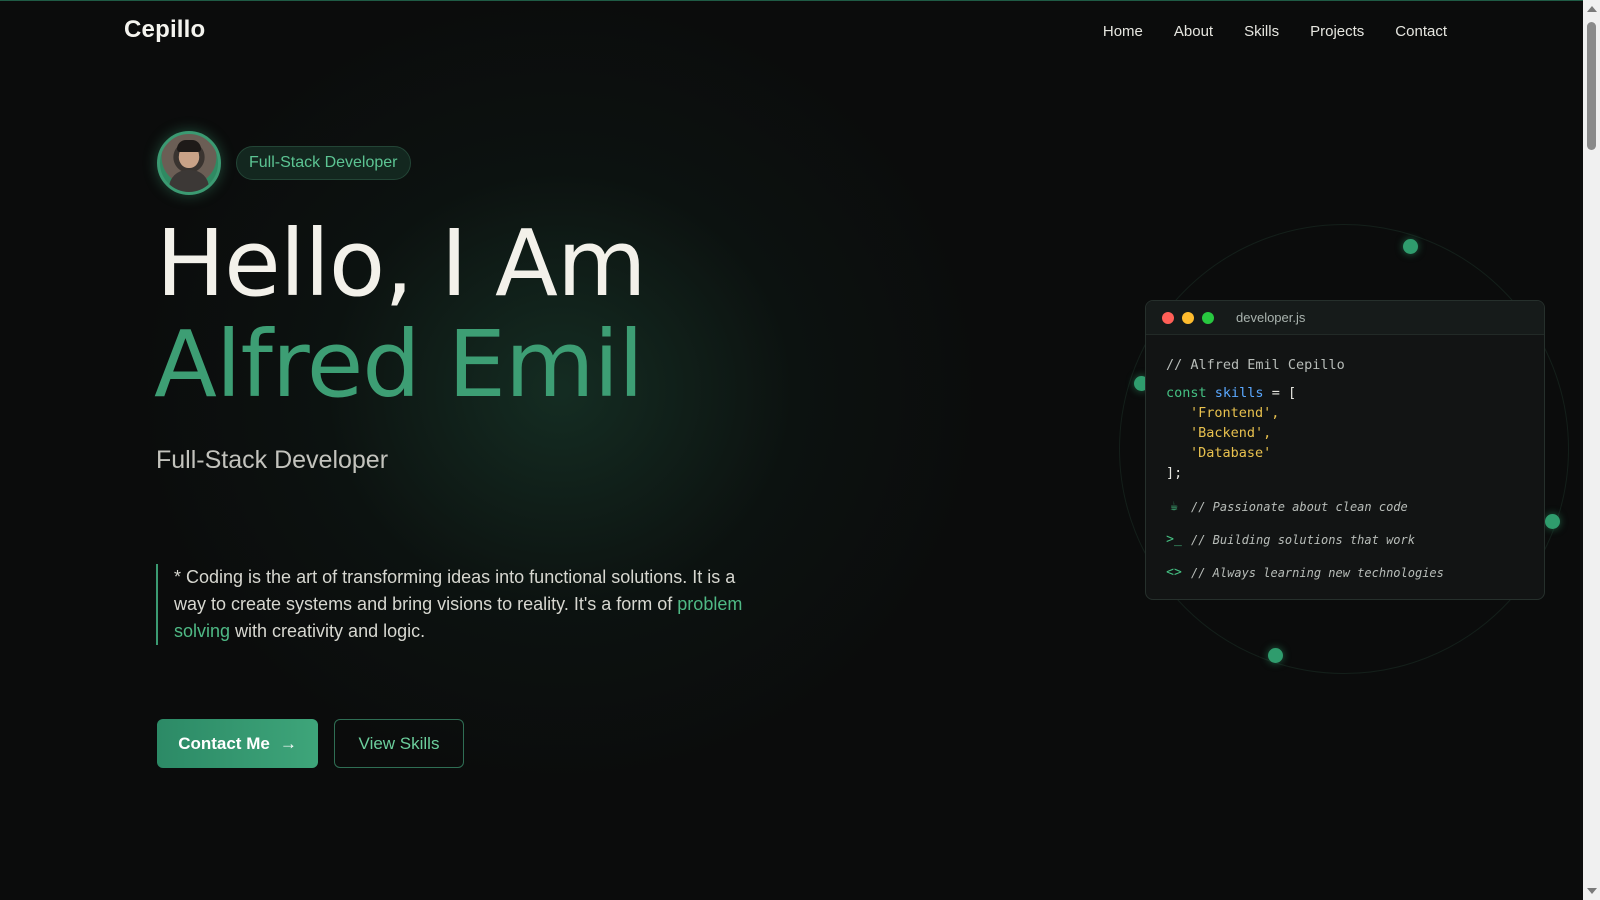  Describe the element at coordinates (288, 743) in the screenshot. I see `arrow-right-icon: →` at that location.